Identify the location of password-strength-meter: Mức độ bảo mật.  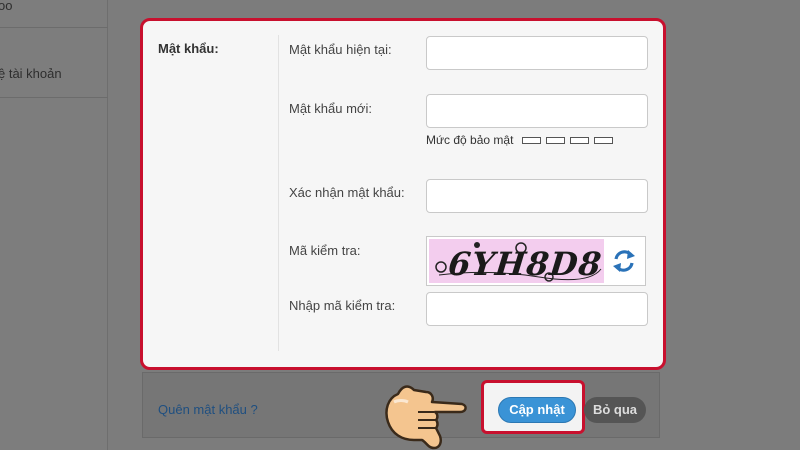
(522, 140).